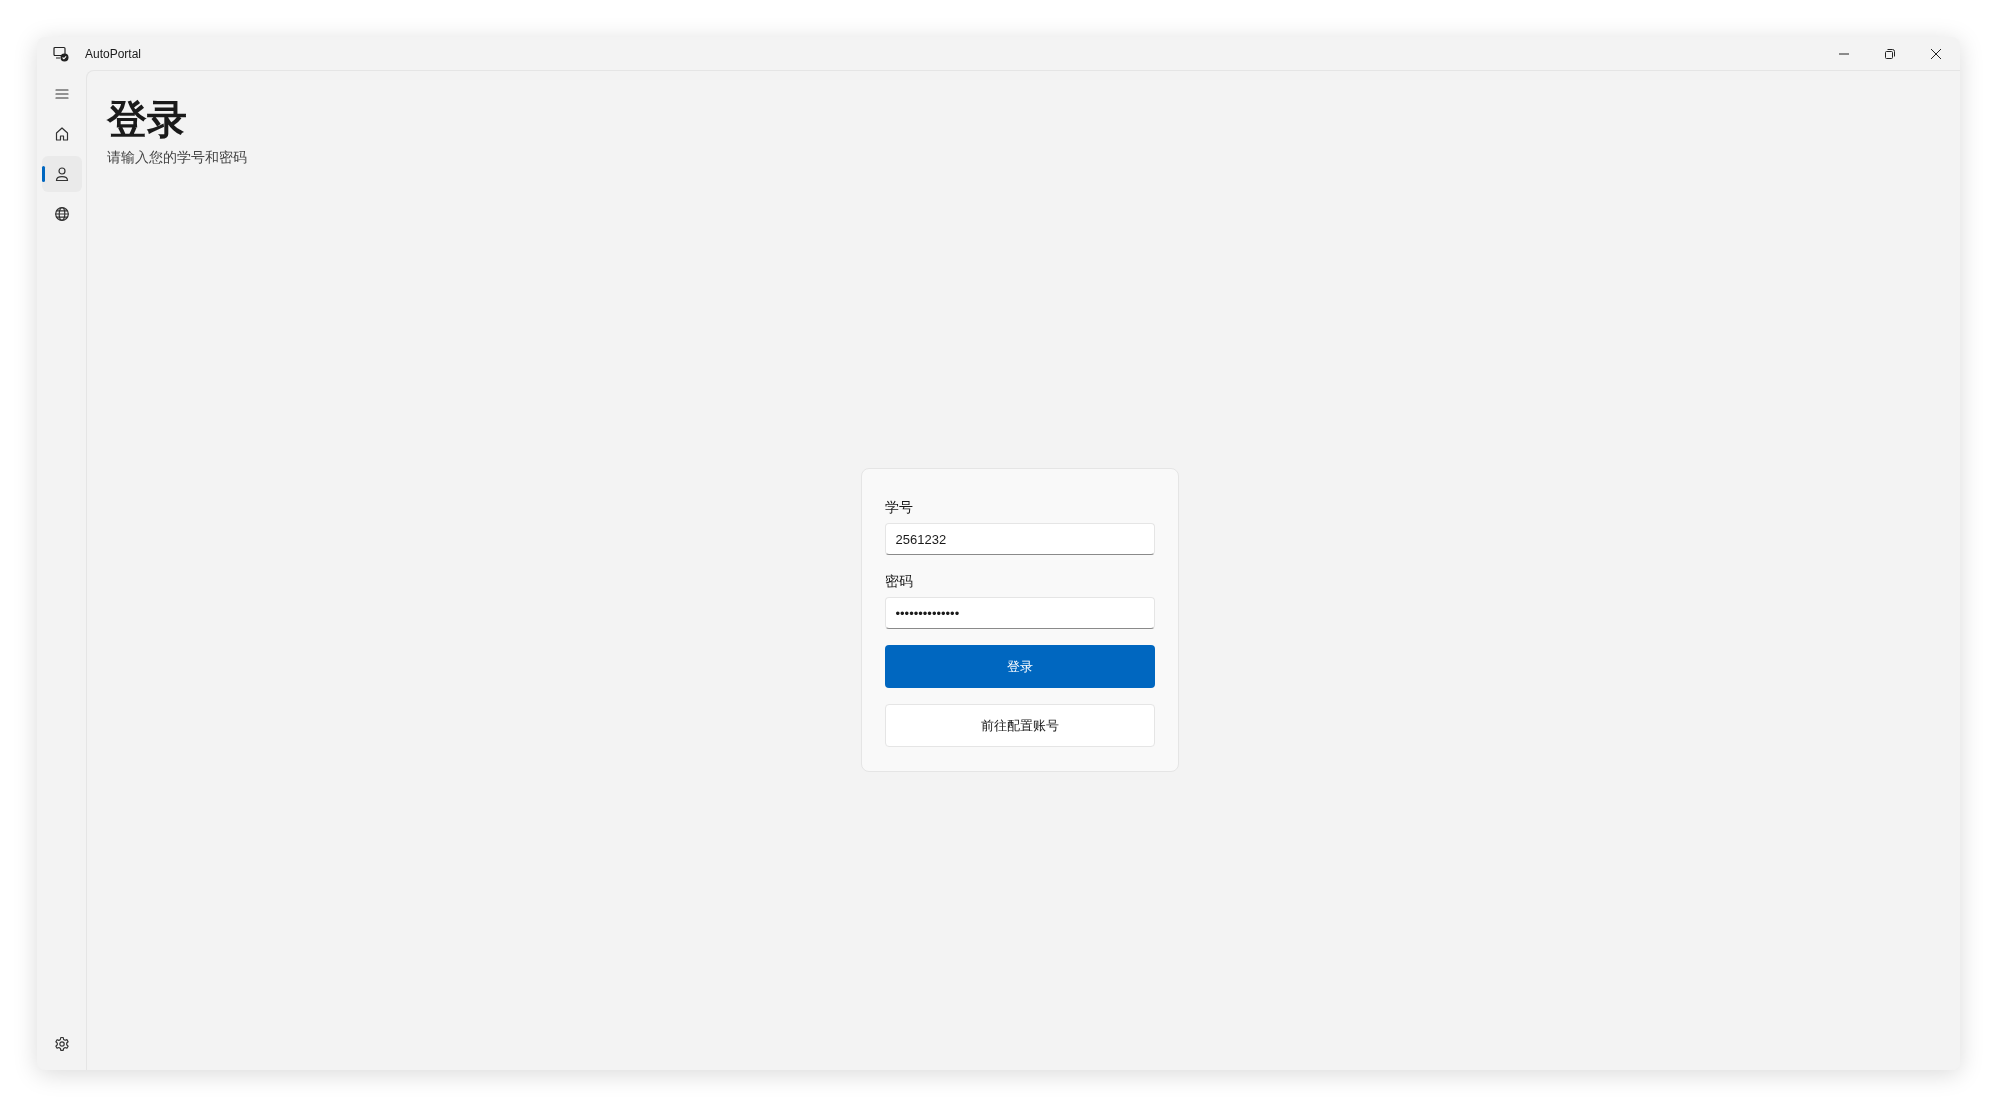 The image size is (1996, 1108). What do you see at coordinates (61, 214) in the screenshot?
I see `globe-icon` at bounding box center [61, 214].